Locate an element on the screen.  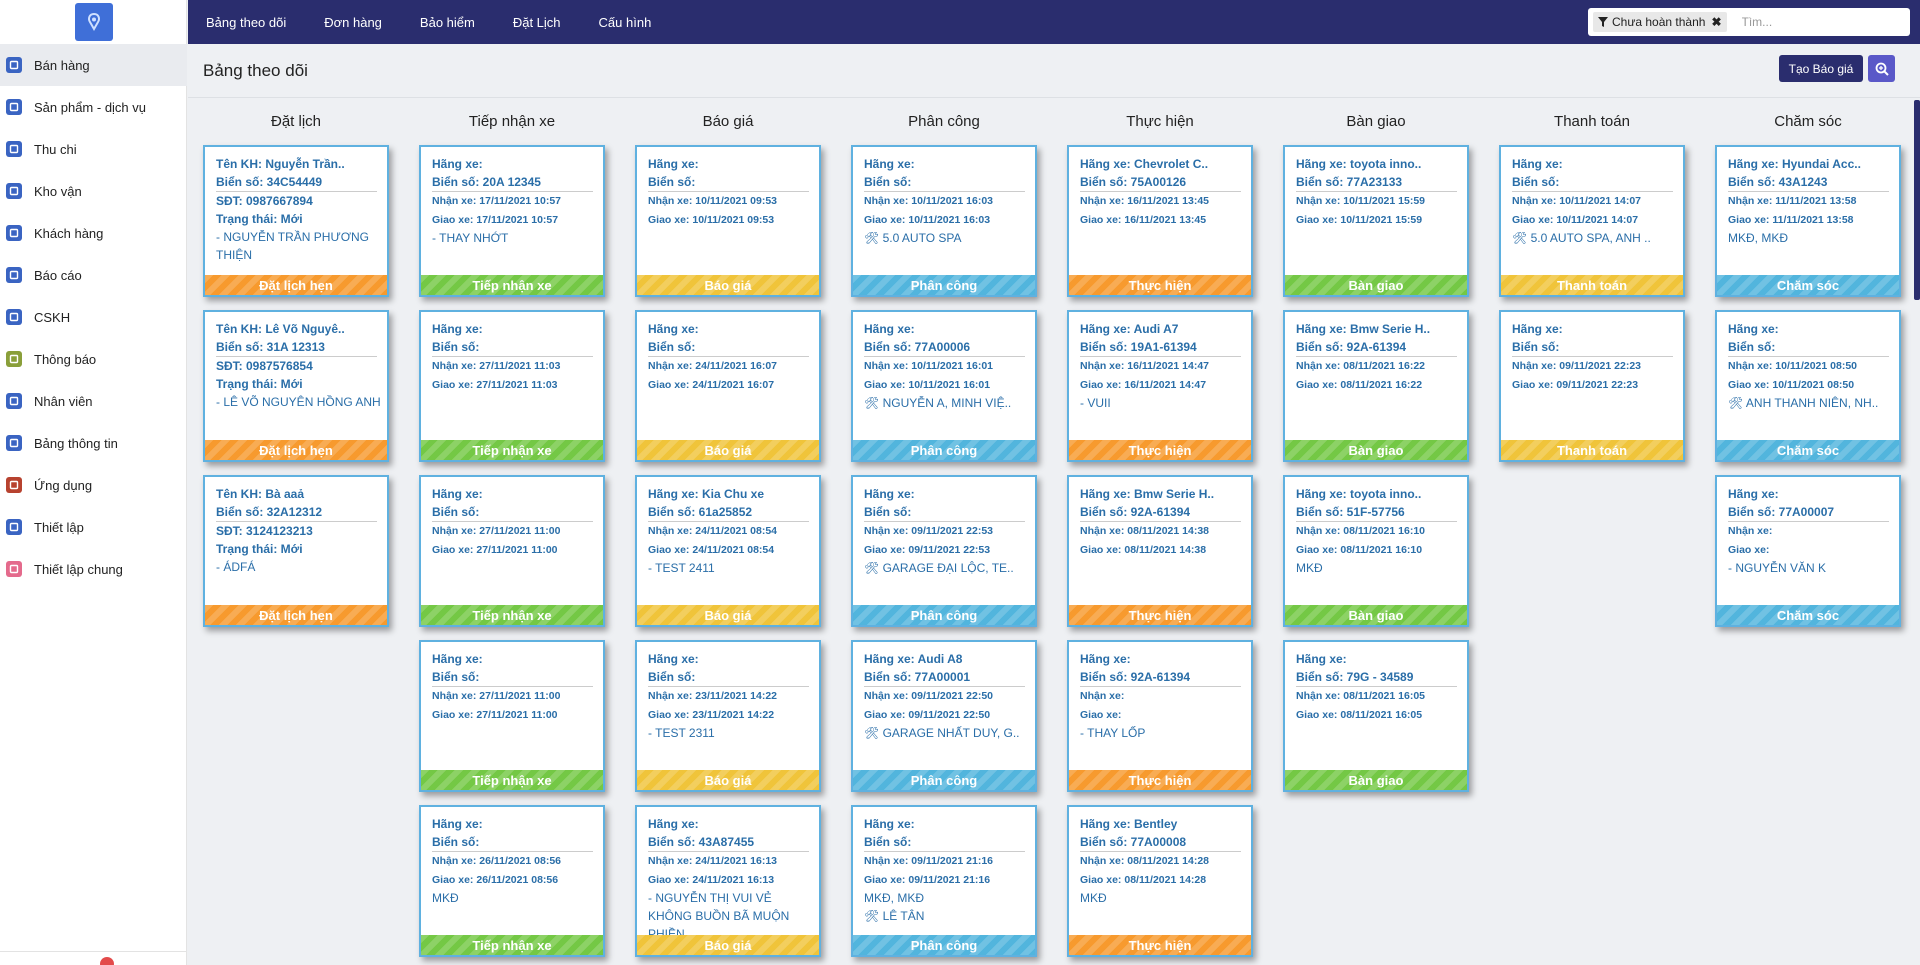
close-icon: ✖ is located at coordinates (1716, 22).